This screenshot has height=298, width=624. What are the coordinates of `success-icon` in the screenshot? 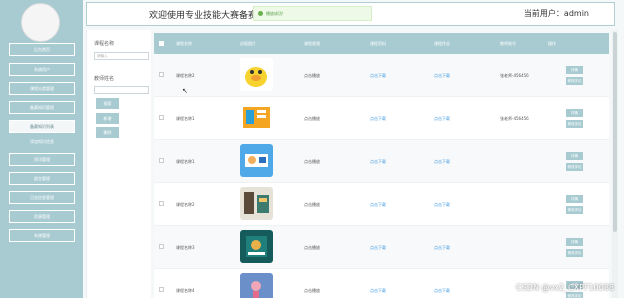 It's located at (260, 13).